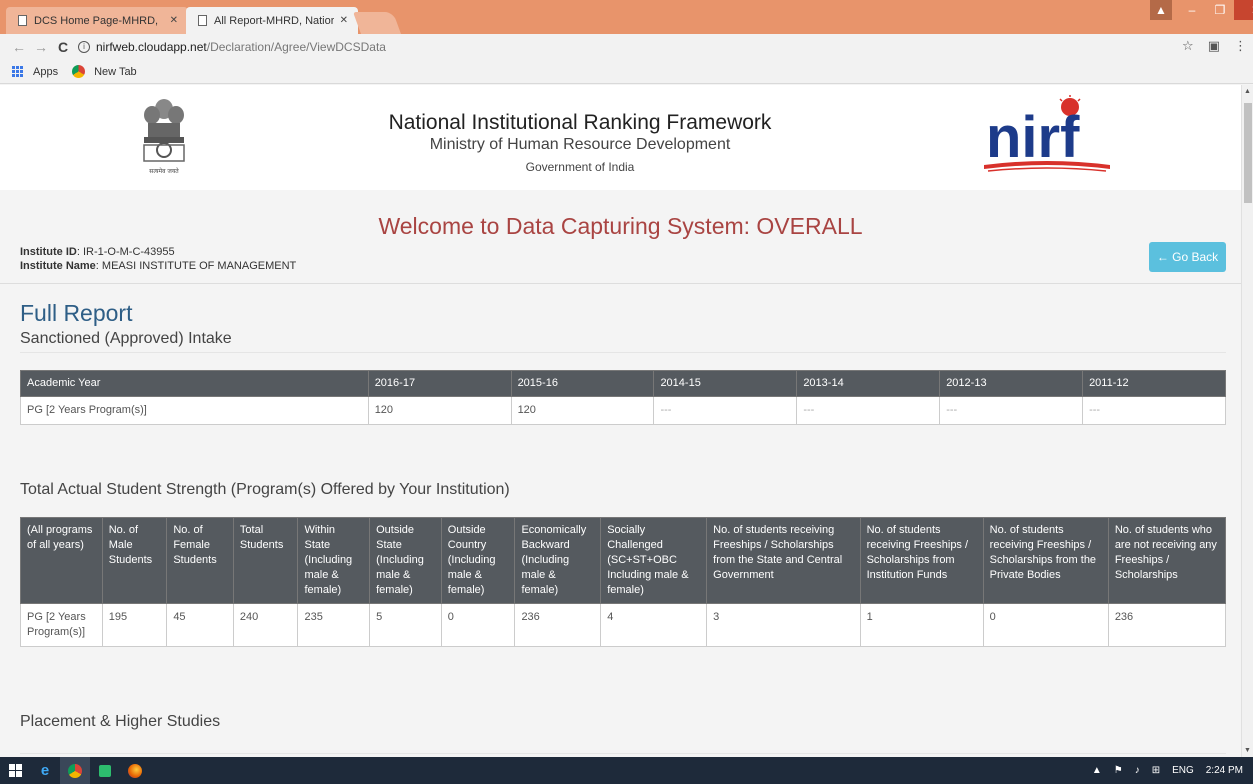 The width and height of the screenshot is (1253, 784). I want to click on page-scrollbar: ▲ ▼, so click(1247, 421).